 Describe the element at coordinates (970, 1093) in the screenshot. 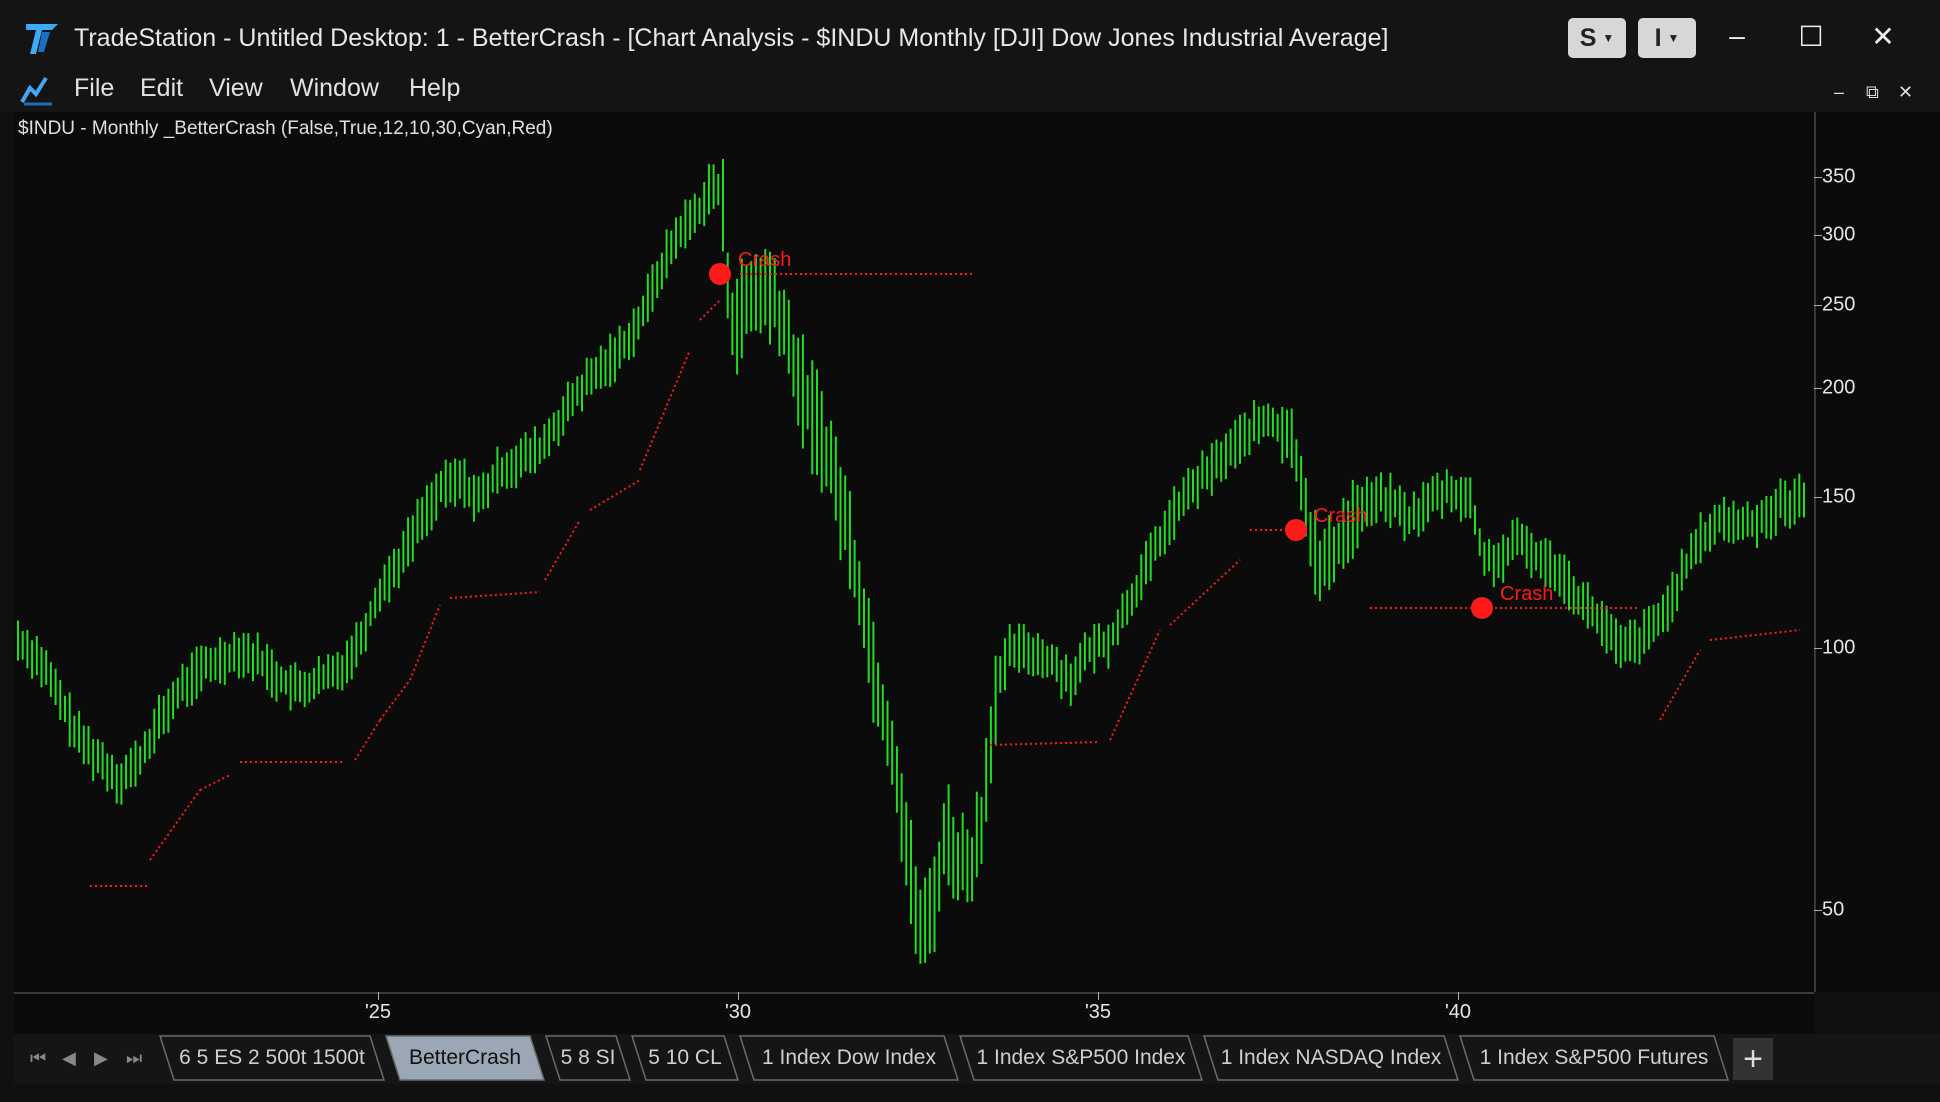

I see `status-strip` at that location.